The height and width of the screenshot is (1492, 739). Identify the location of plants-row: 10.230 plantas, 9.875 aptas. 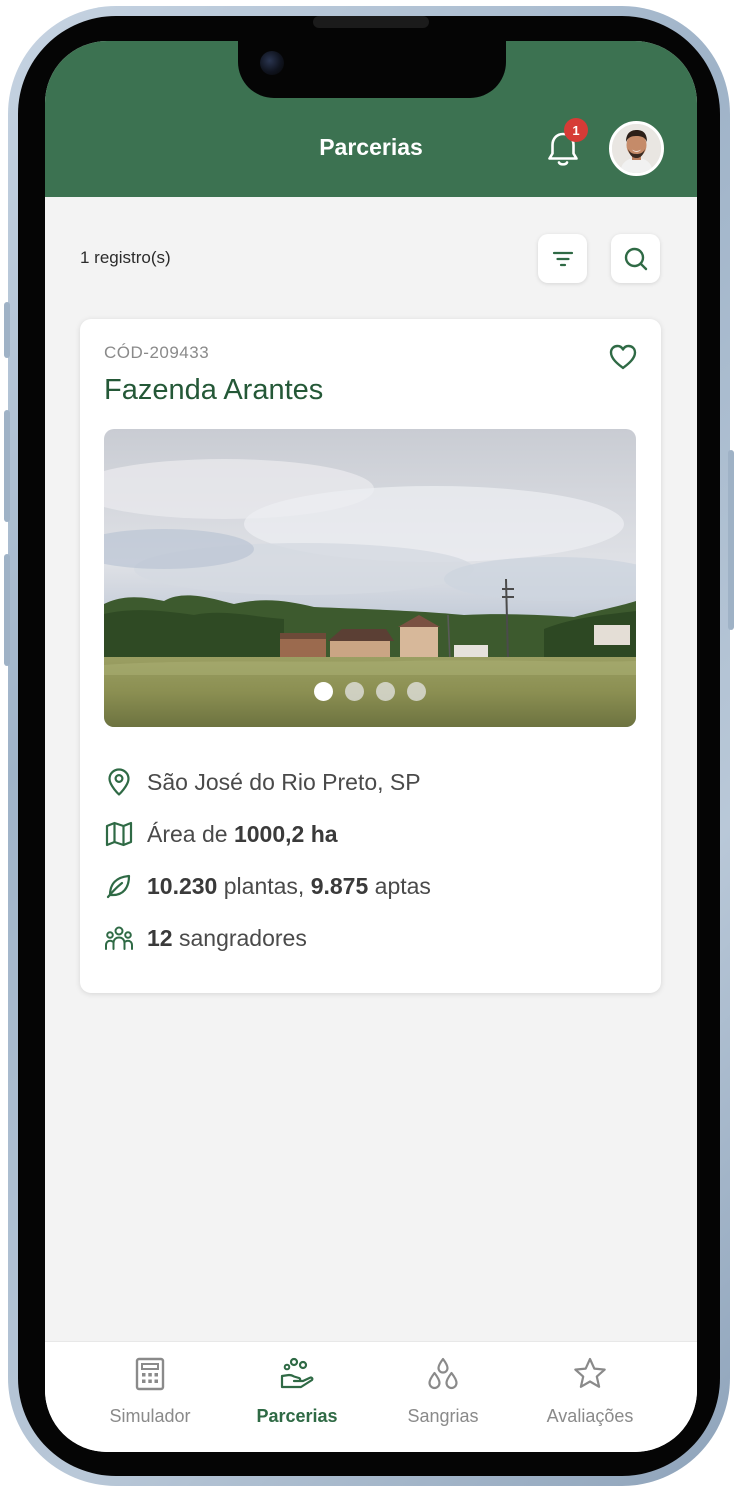
(267, 886).